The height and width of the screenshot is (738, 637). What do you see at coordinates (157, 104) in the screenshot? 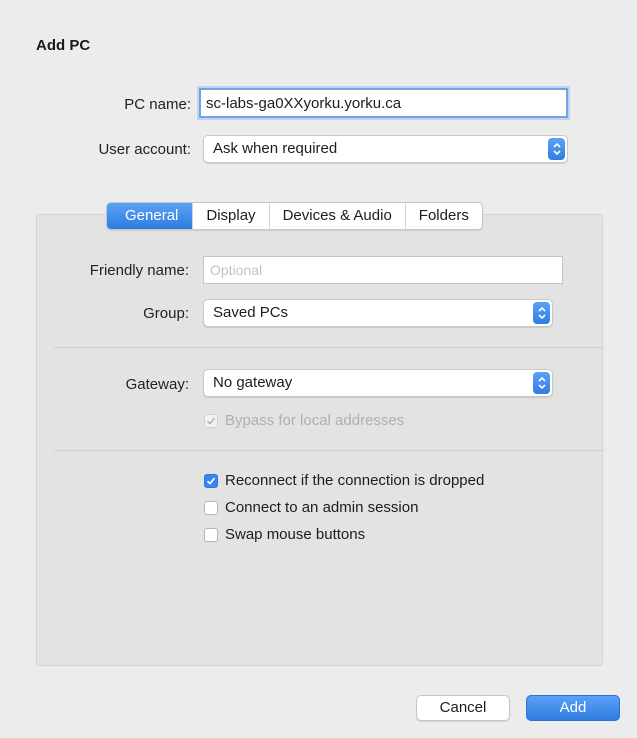
I see `pc-name-label: PC name:` at bounding box center [157, 104].